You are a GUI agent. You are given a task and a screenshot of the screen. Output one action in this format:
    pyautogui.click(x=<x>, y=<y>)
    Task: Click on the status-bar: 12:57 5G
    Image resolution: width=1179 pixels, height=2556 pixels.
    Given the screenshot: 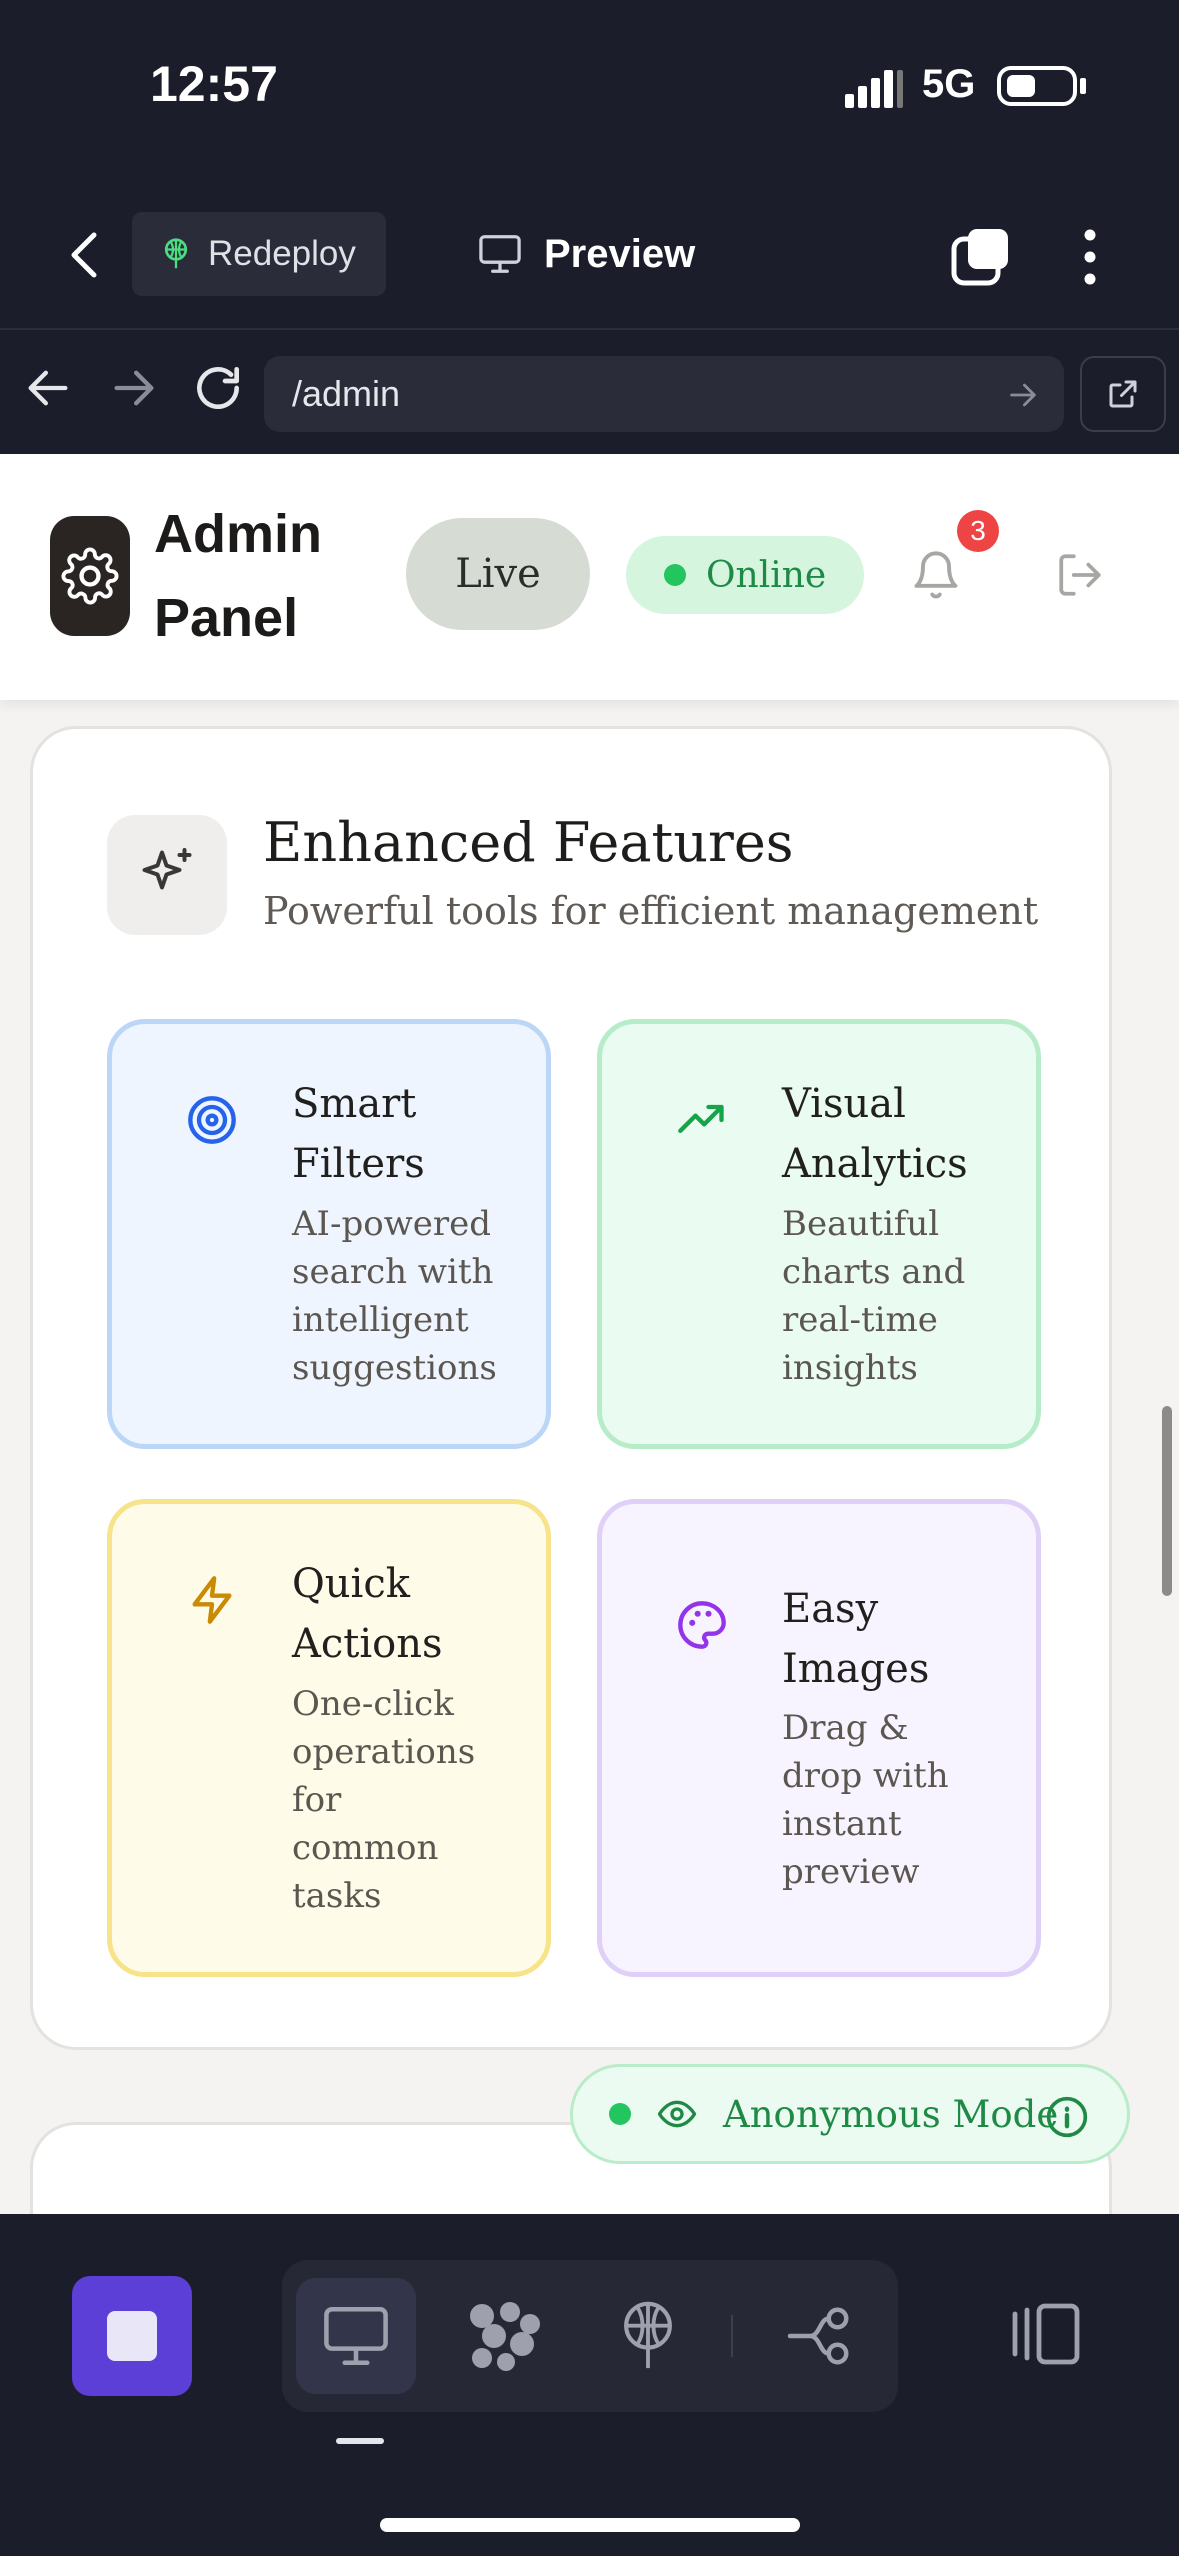 What is the action you would take?
    pyautogui.click(x=589, y=90)
    